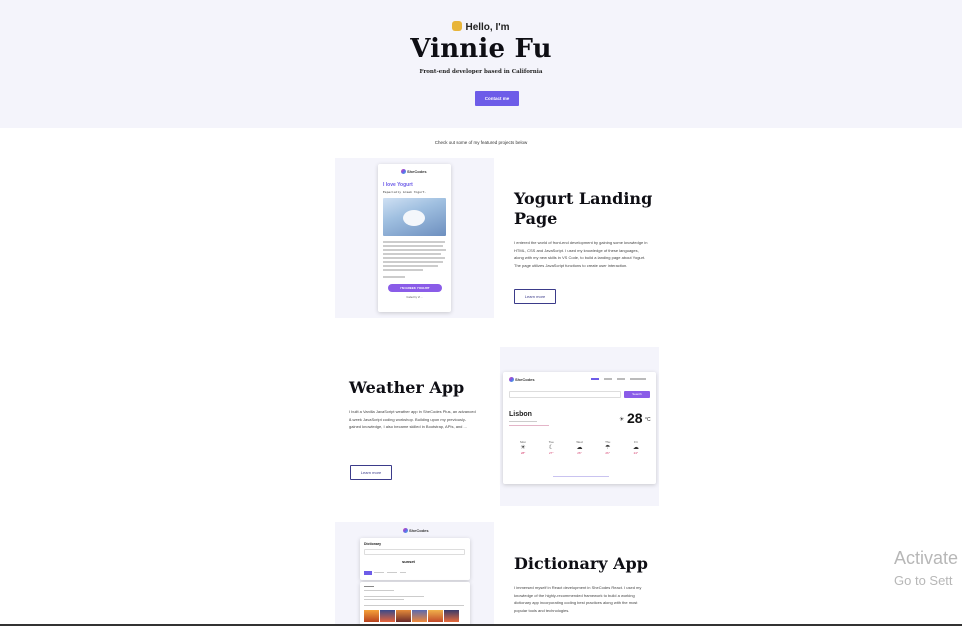 The image size is (962, 626). What do you see at coordinates (416, 530) in the screenshot?
I see `shecodes-logo-dictionary: SheCodes` at bounding box center [416, 530].